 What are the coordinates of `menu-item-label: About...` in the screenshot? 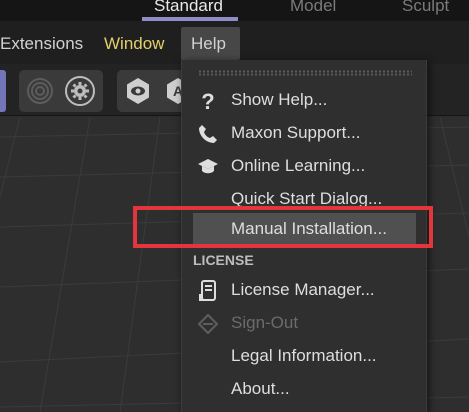 It's located at (260, 388).